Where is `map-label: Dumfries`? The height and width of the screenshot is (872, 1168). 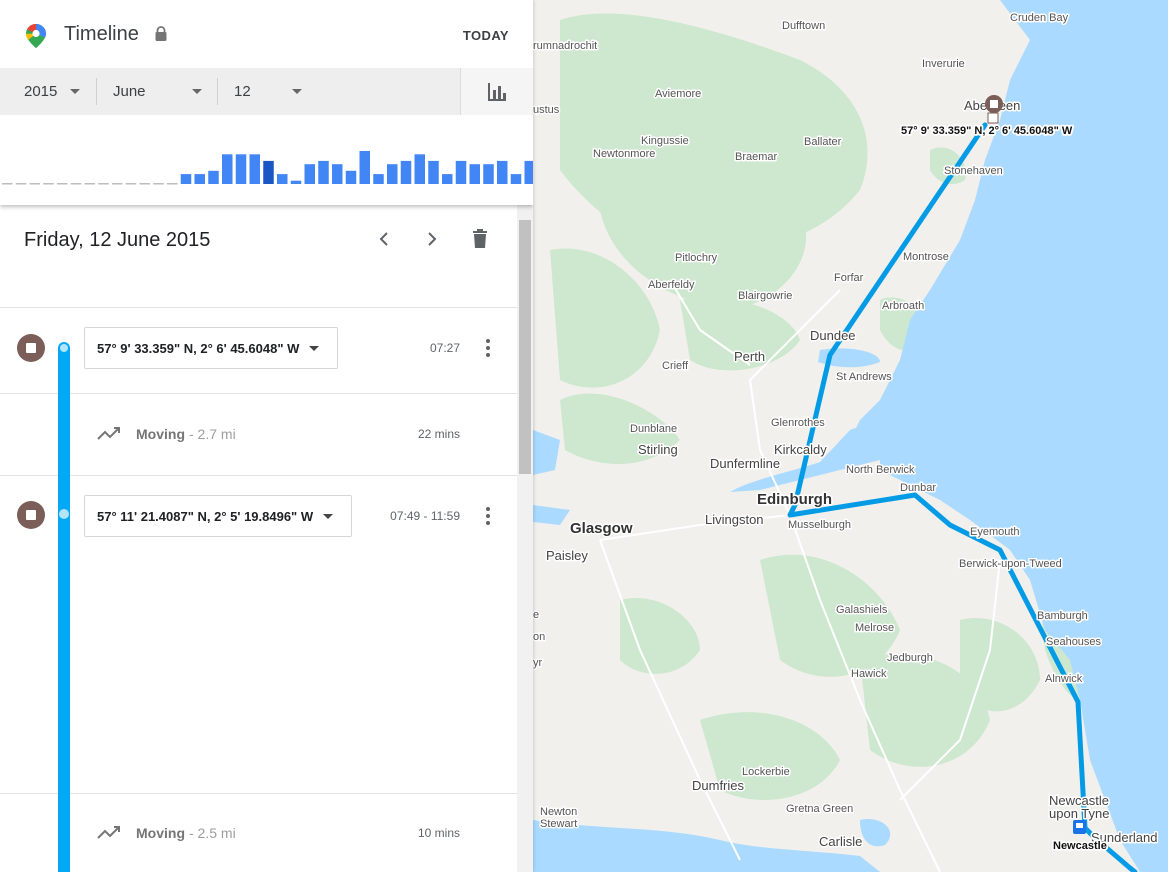 map-label: Dumfries is located at coordinates (718, 785).